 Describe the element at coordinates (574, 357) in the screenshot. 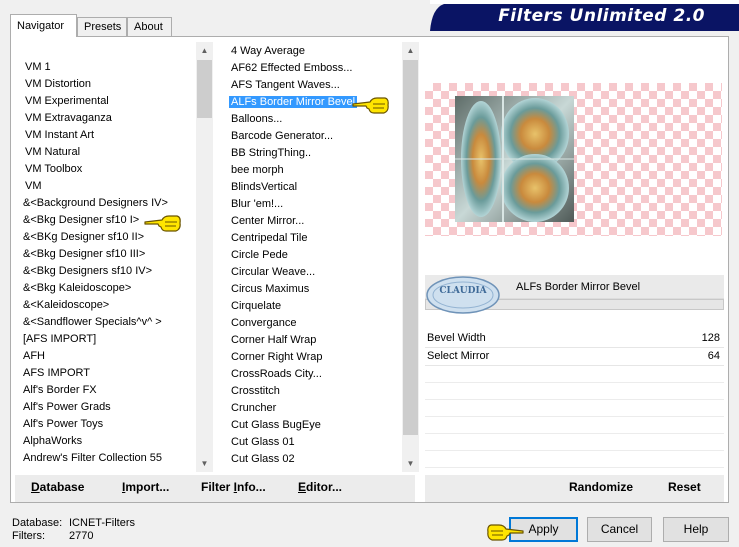

I see `param-row-select-mirror: Select Mirror 64` at that location.